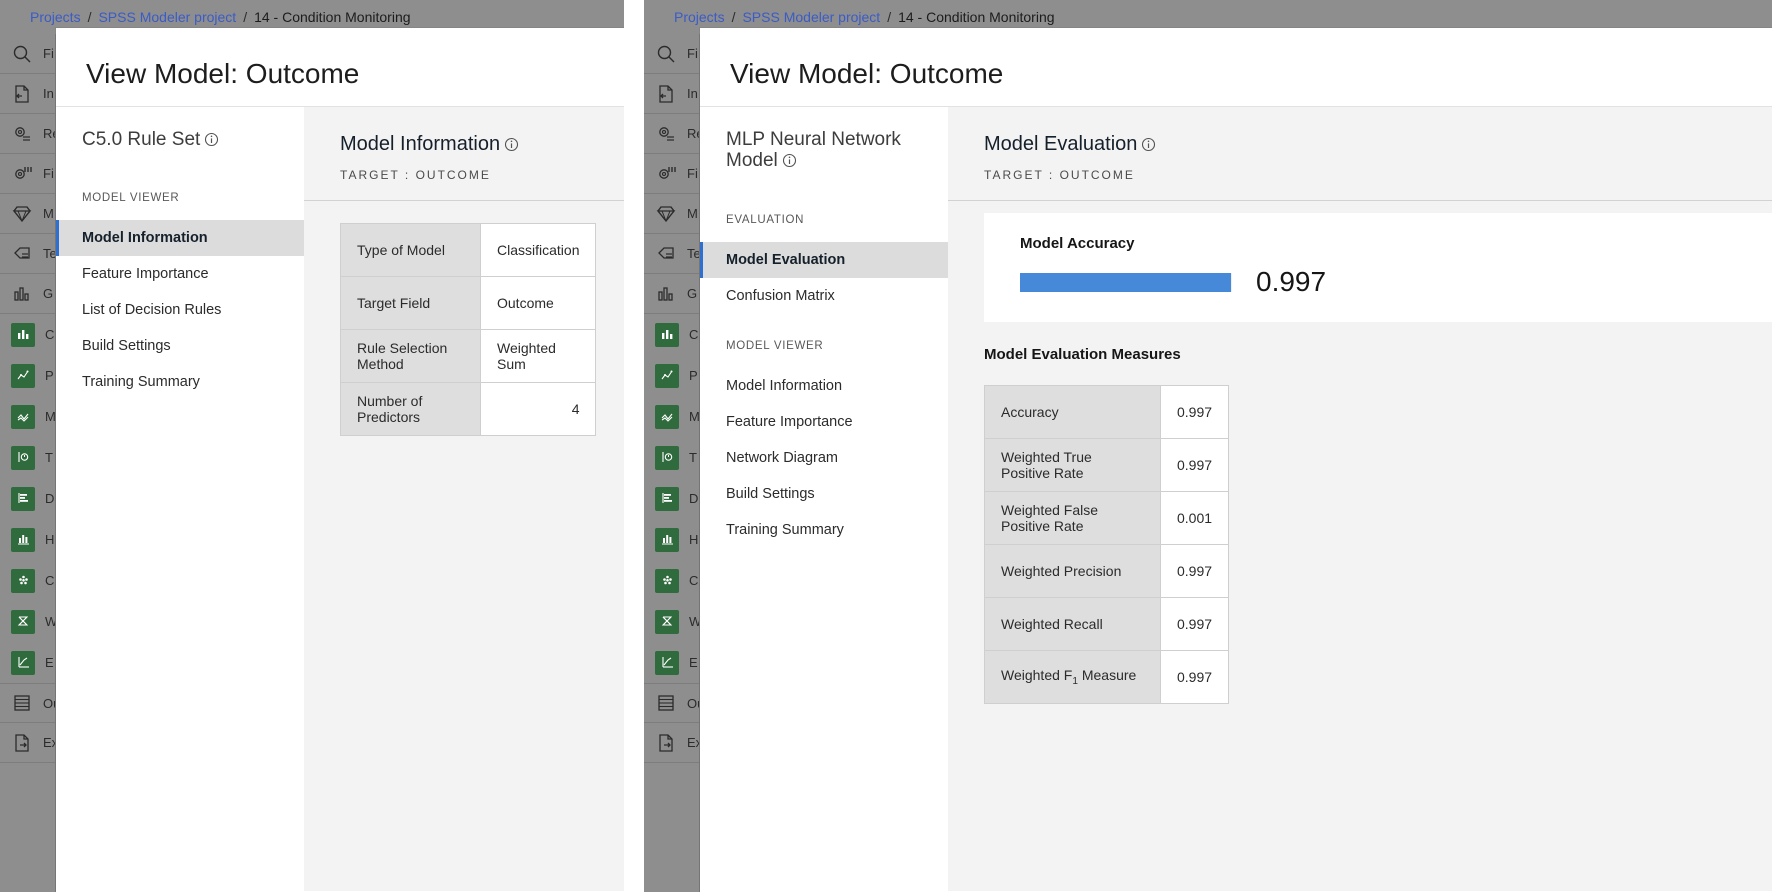 This screenshot has height=892, width=1772. Describe the element at coordinates (667, 580) in the screenshot. I see `collection-chip-icon` at that location.